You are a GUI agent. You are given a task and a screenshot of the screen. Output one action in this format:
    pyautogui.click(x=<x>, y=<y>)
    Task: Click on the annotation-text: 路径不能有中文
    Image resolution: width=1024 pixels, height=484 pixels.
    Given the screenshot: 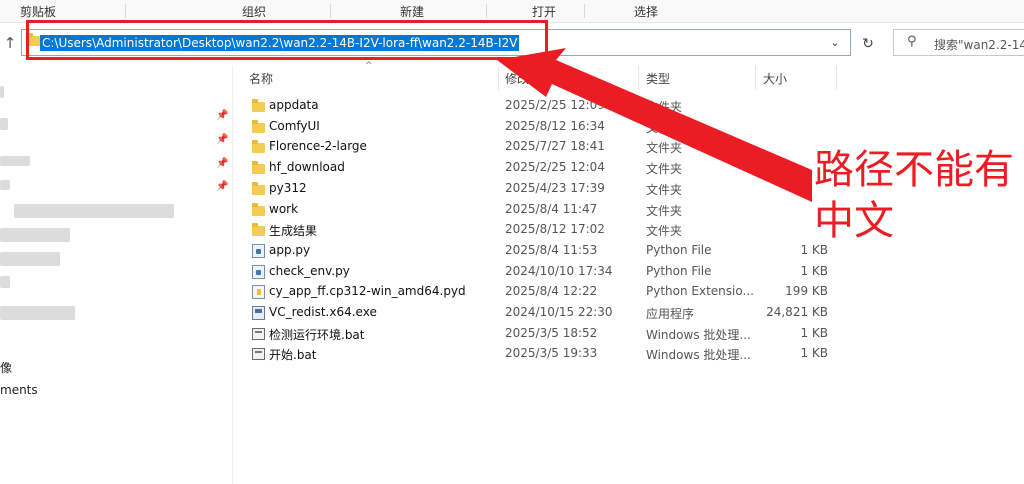 What is the action you would take?
    pyautogui.click(x=914, y=195)
    